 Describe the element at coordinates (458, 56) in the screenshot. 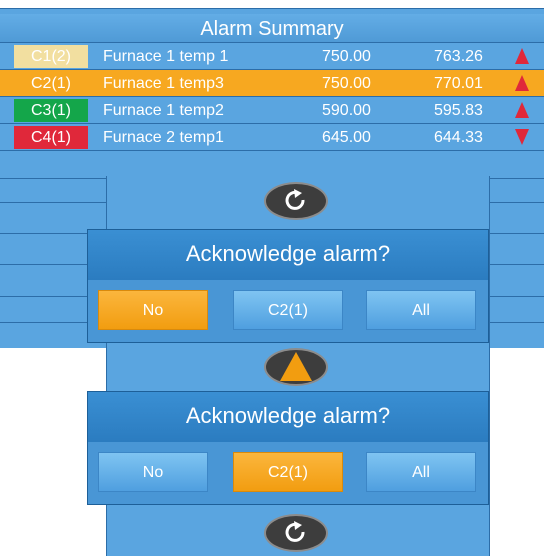

I see `alarm-value: 763.26` at that location.